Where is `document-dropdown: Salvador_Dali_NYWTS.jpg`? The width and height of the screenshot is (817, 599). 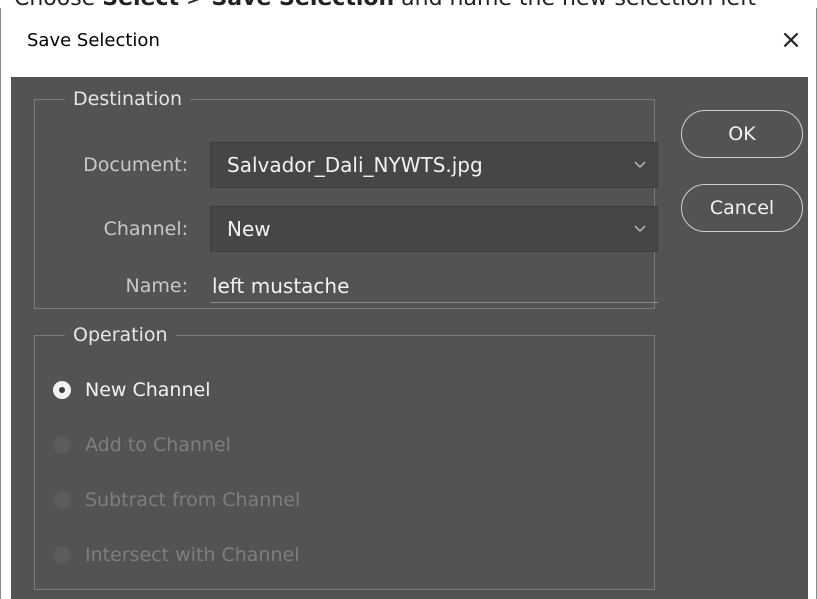 document-dropdown: Salvador_Dali_NYWTS.jpg is located at coordinates (434, 165).